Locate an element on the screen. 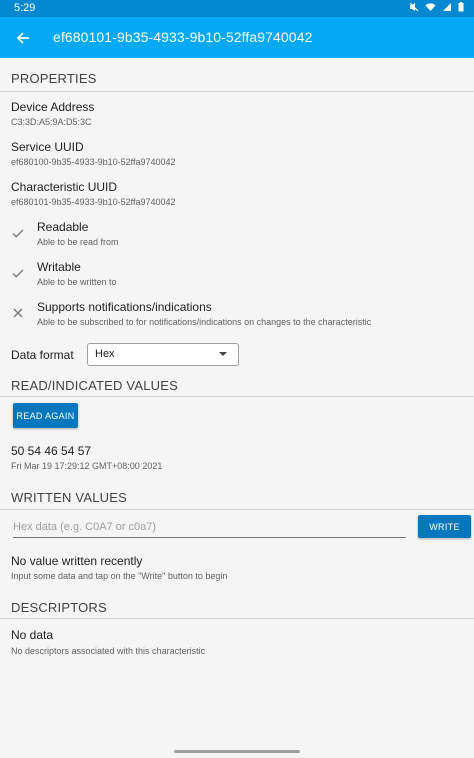  status-icons is located at coordinates (436, 7).